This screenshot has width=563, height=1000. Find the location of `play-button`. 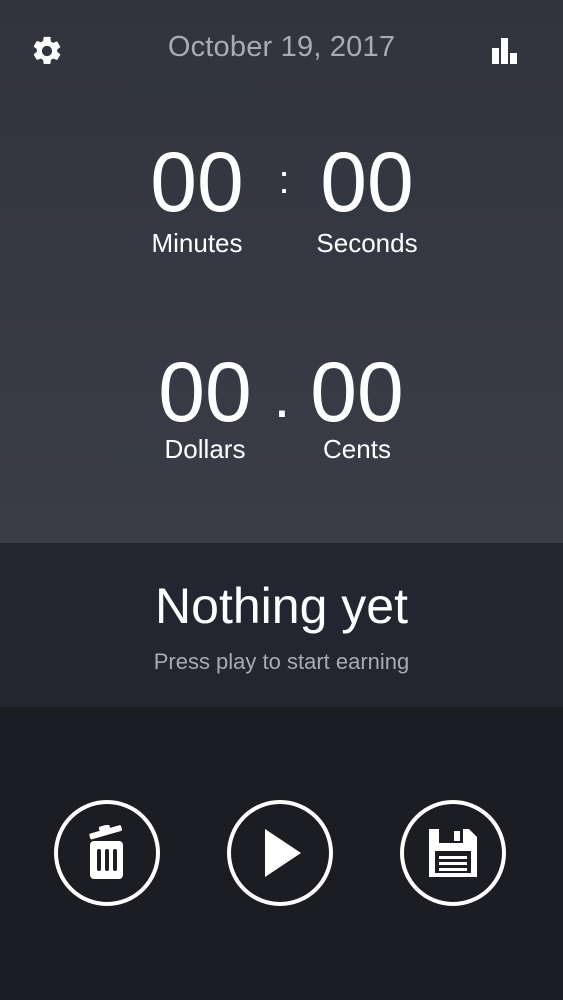

play-button is located at coordinates (280, 853).